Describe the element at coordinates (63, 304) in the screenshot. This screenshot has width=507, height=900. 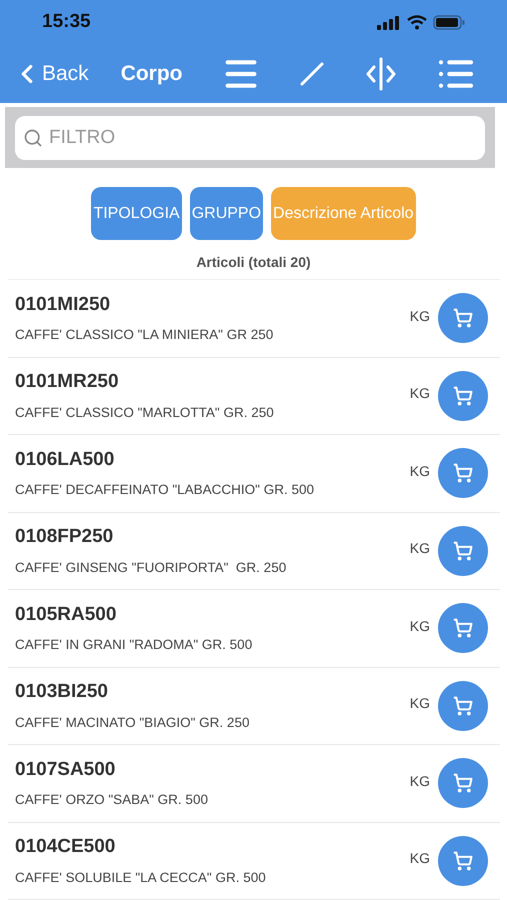
I see `article-code: 0101MI250` at that location.